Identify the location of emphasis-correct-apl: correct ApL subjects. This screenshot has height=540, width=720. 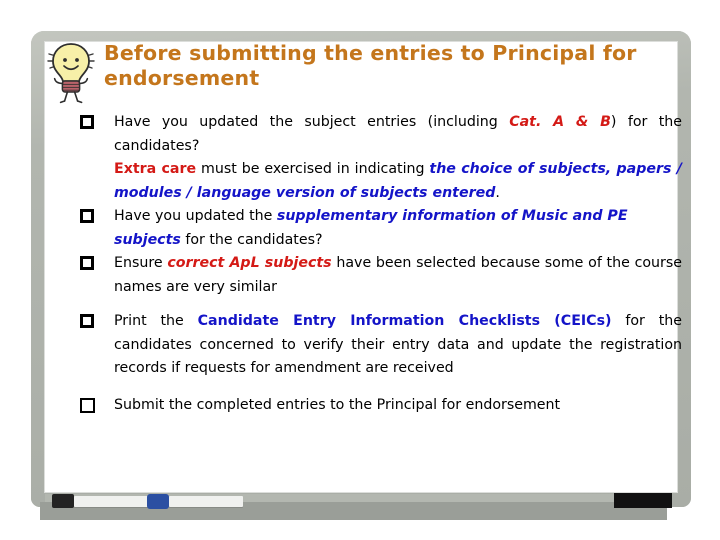
(249, 263).